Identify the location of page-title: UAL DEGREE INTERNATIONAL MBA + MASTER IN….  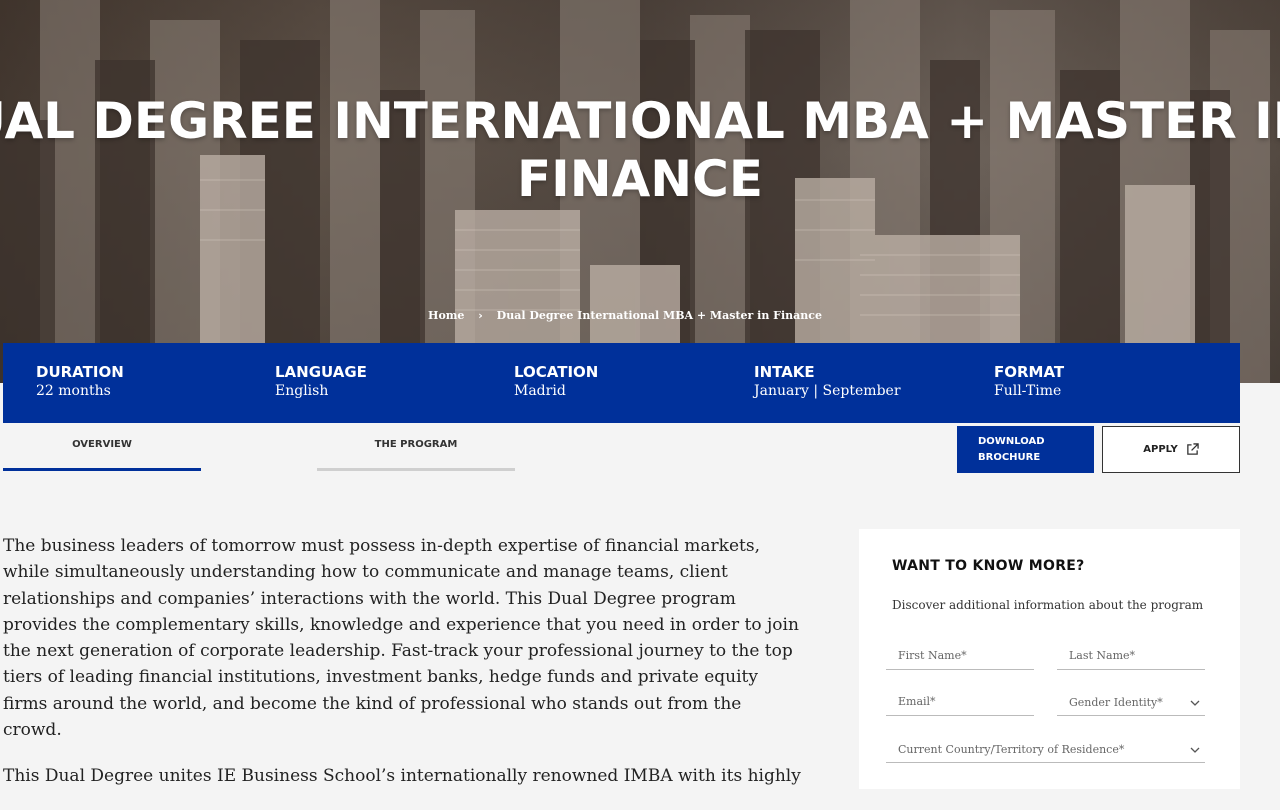
(640, 150).